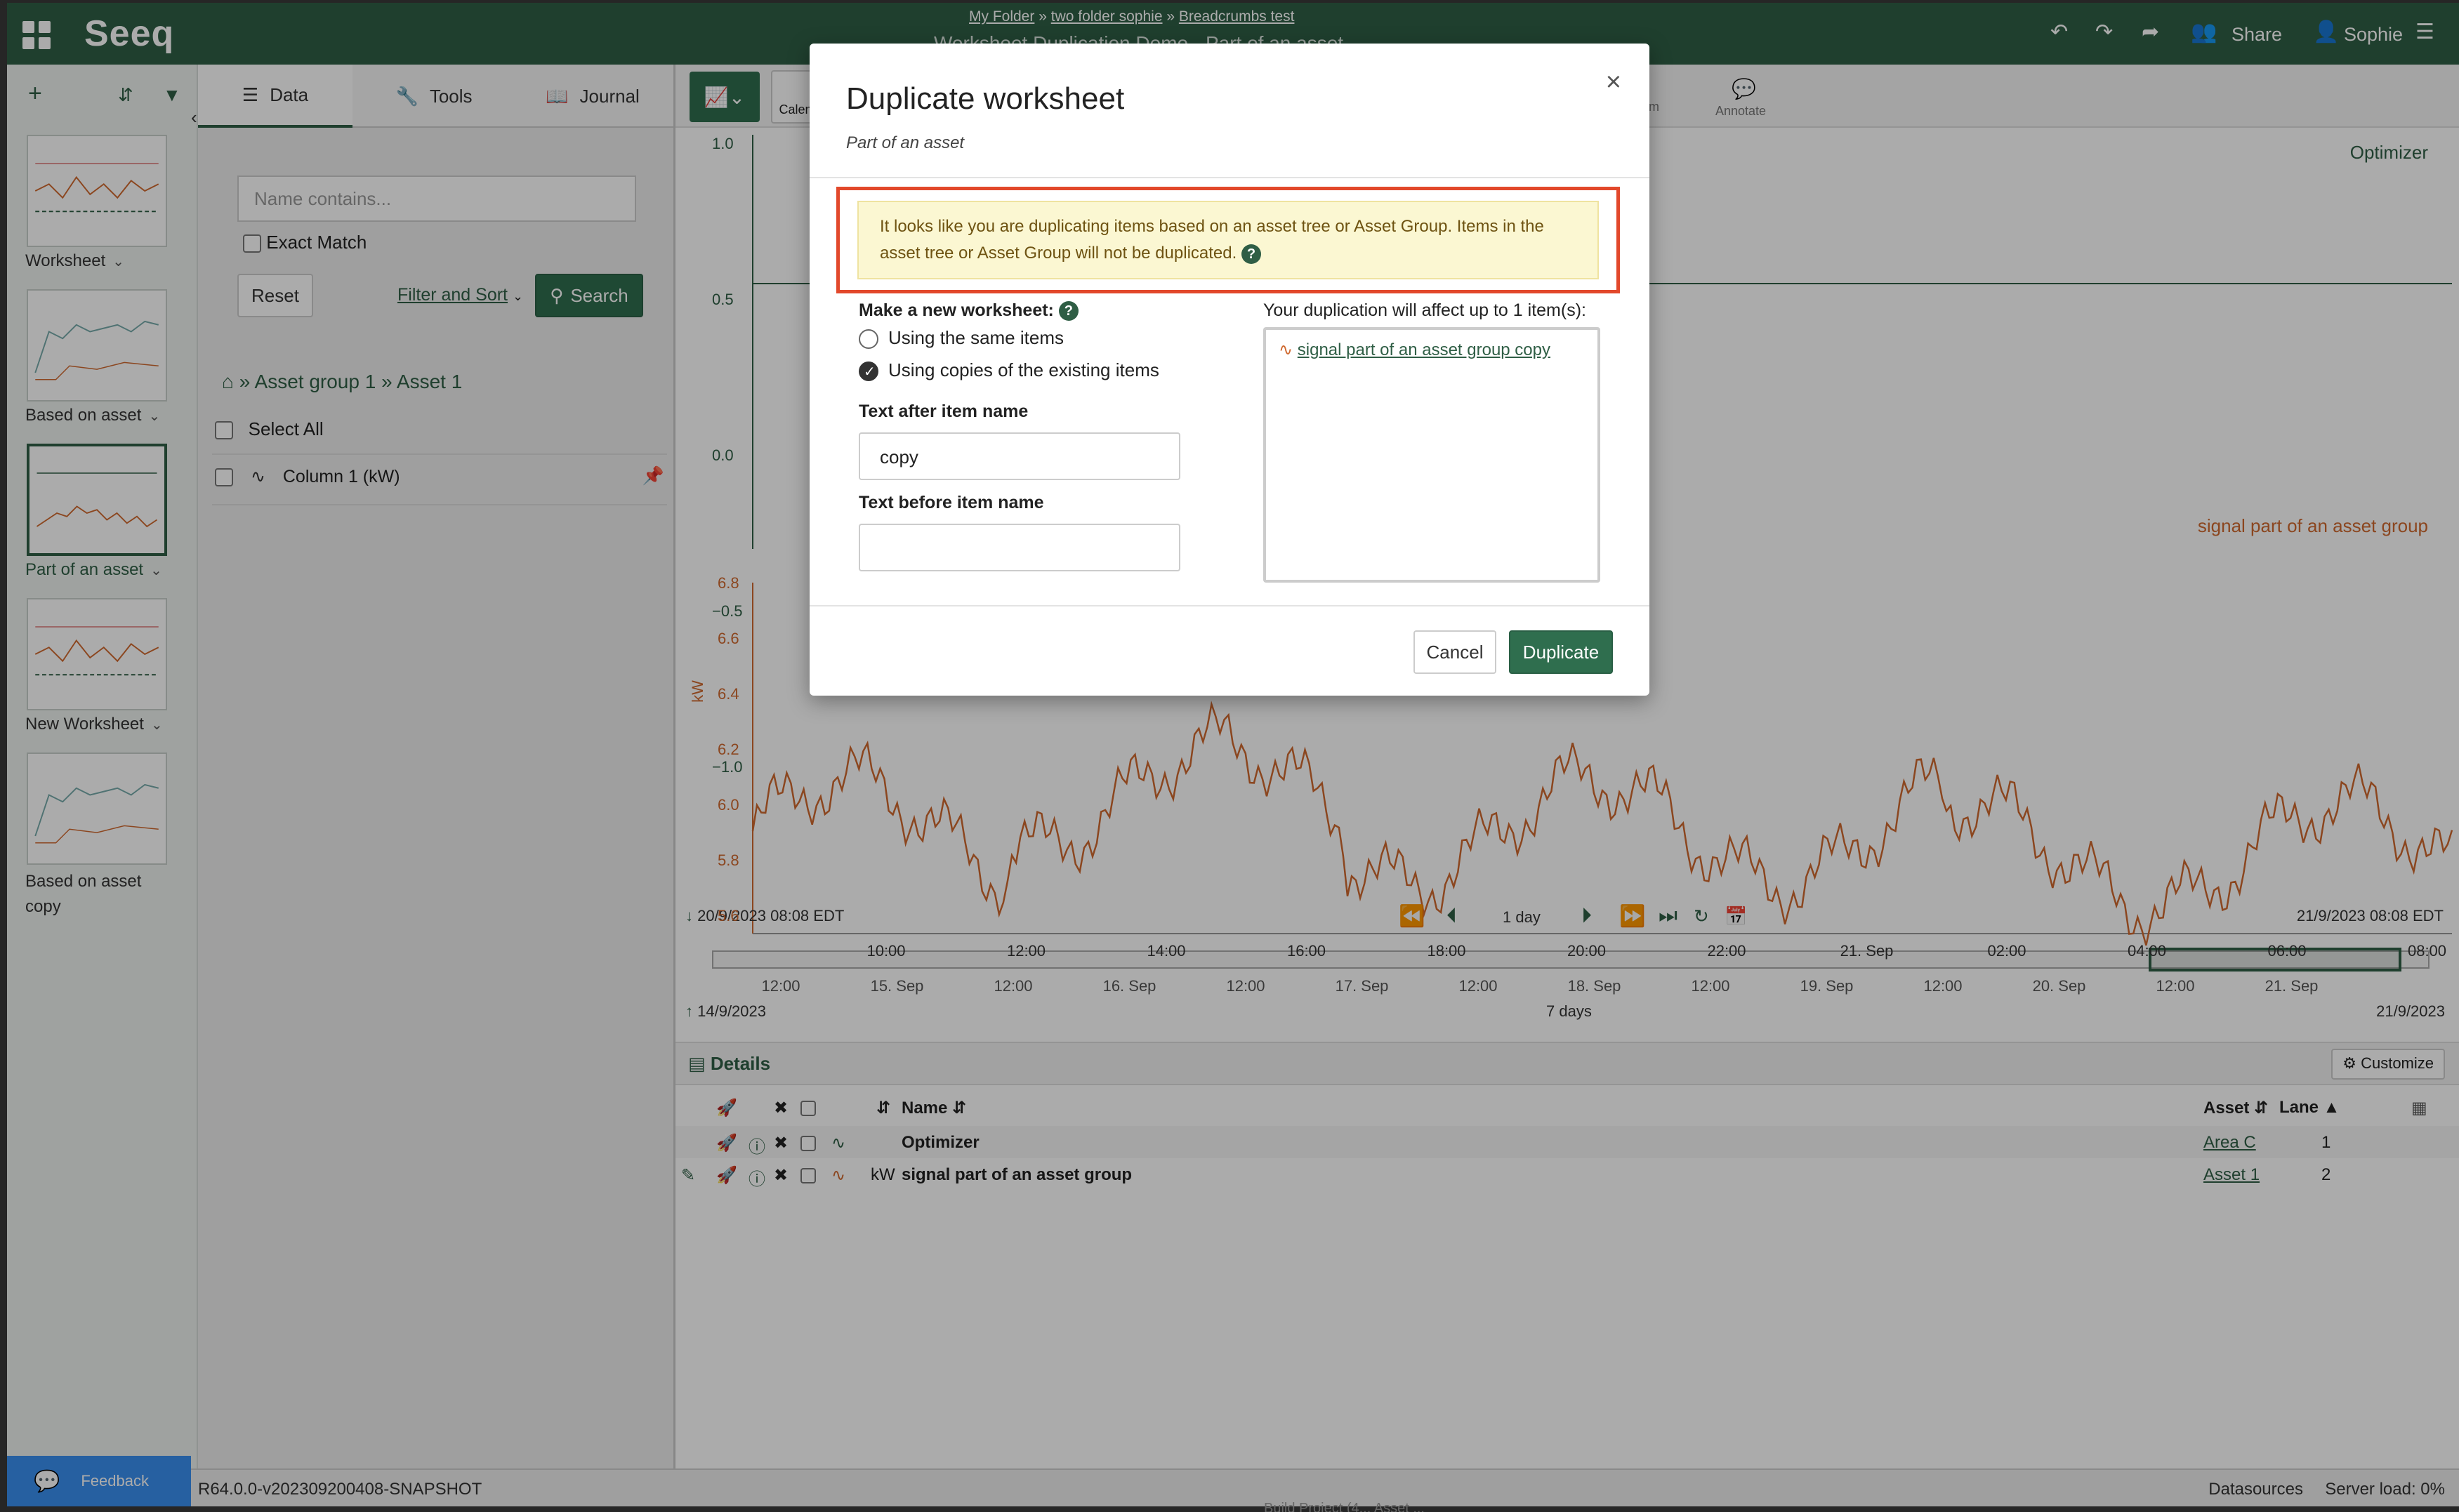  What do you see at coordinates (1019, 547) in the screenshot?
I see `text-before-input` at bounding box center [1019, 547].